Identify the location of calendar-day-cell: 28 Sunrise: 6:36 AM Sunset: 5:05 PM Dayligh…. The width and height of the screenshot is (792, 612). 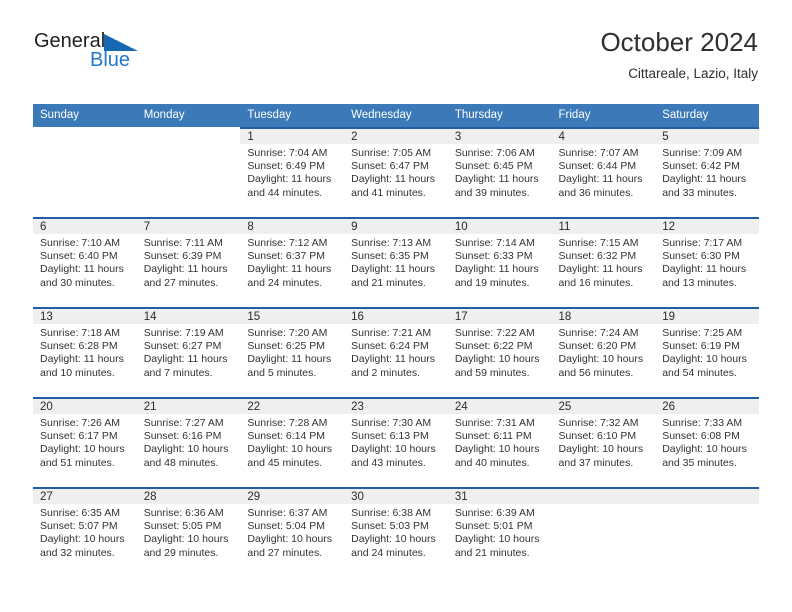
(188, 532).